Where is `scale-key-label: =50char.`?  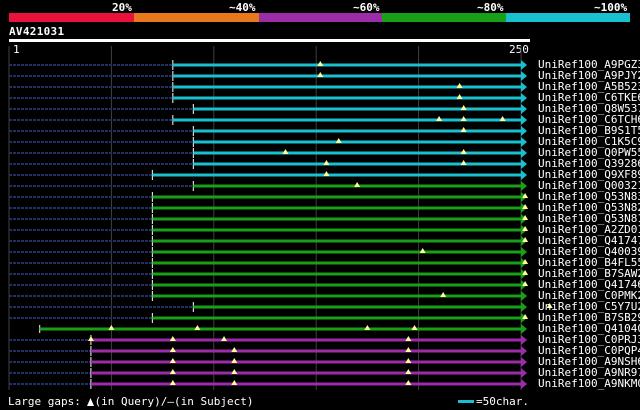
scale-key-label: =50char. is located at coordinates (502, 401).